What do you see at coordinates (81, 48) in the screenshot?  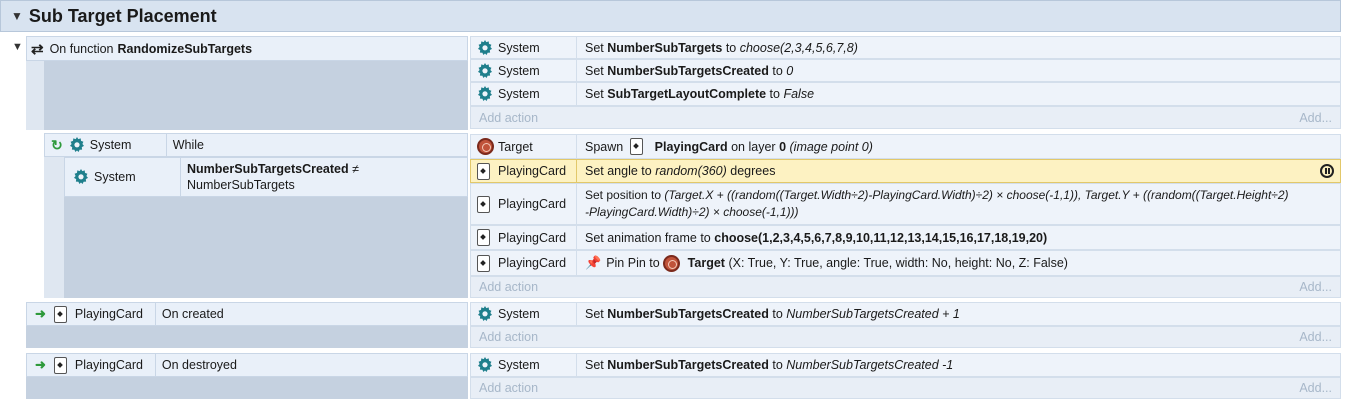 I see `trigger-prefix: On function` at bounding box center [81, 48].